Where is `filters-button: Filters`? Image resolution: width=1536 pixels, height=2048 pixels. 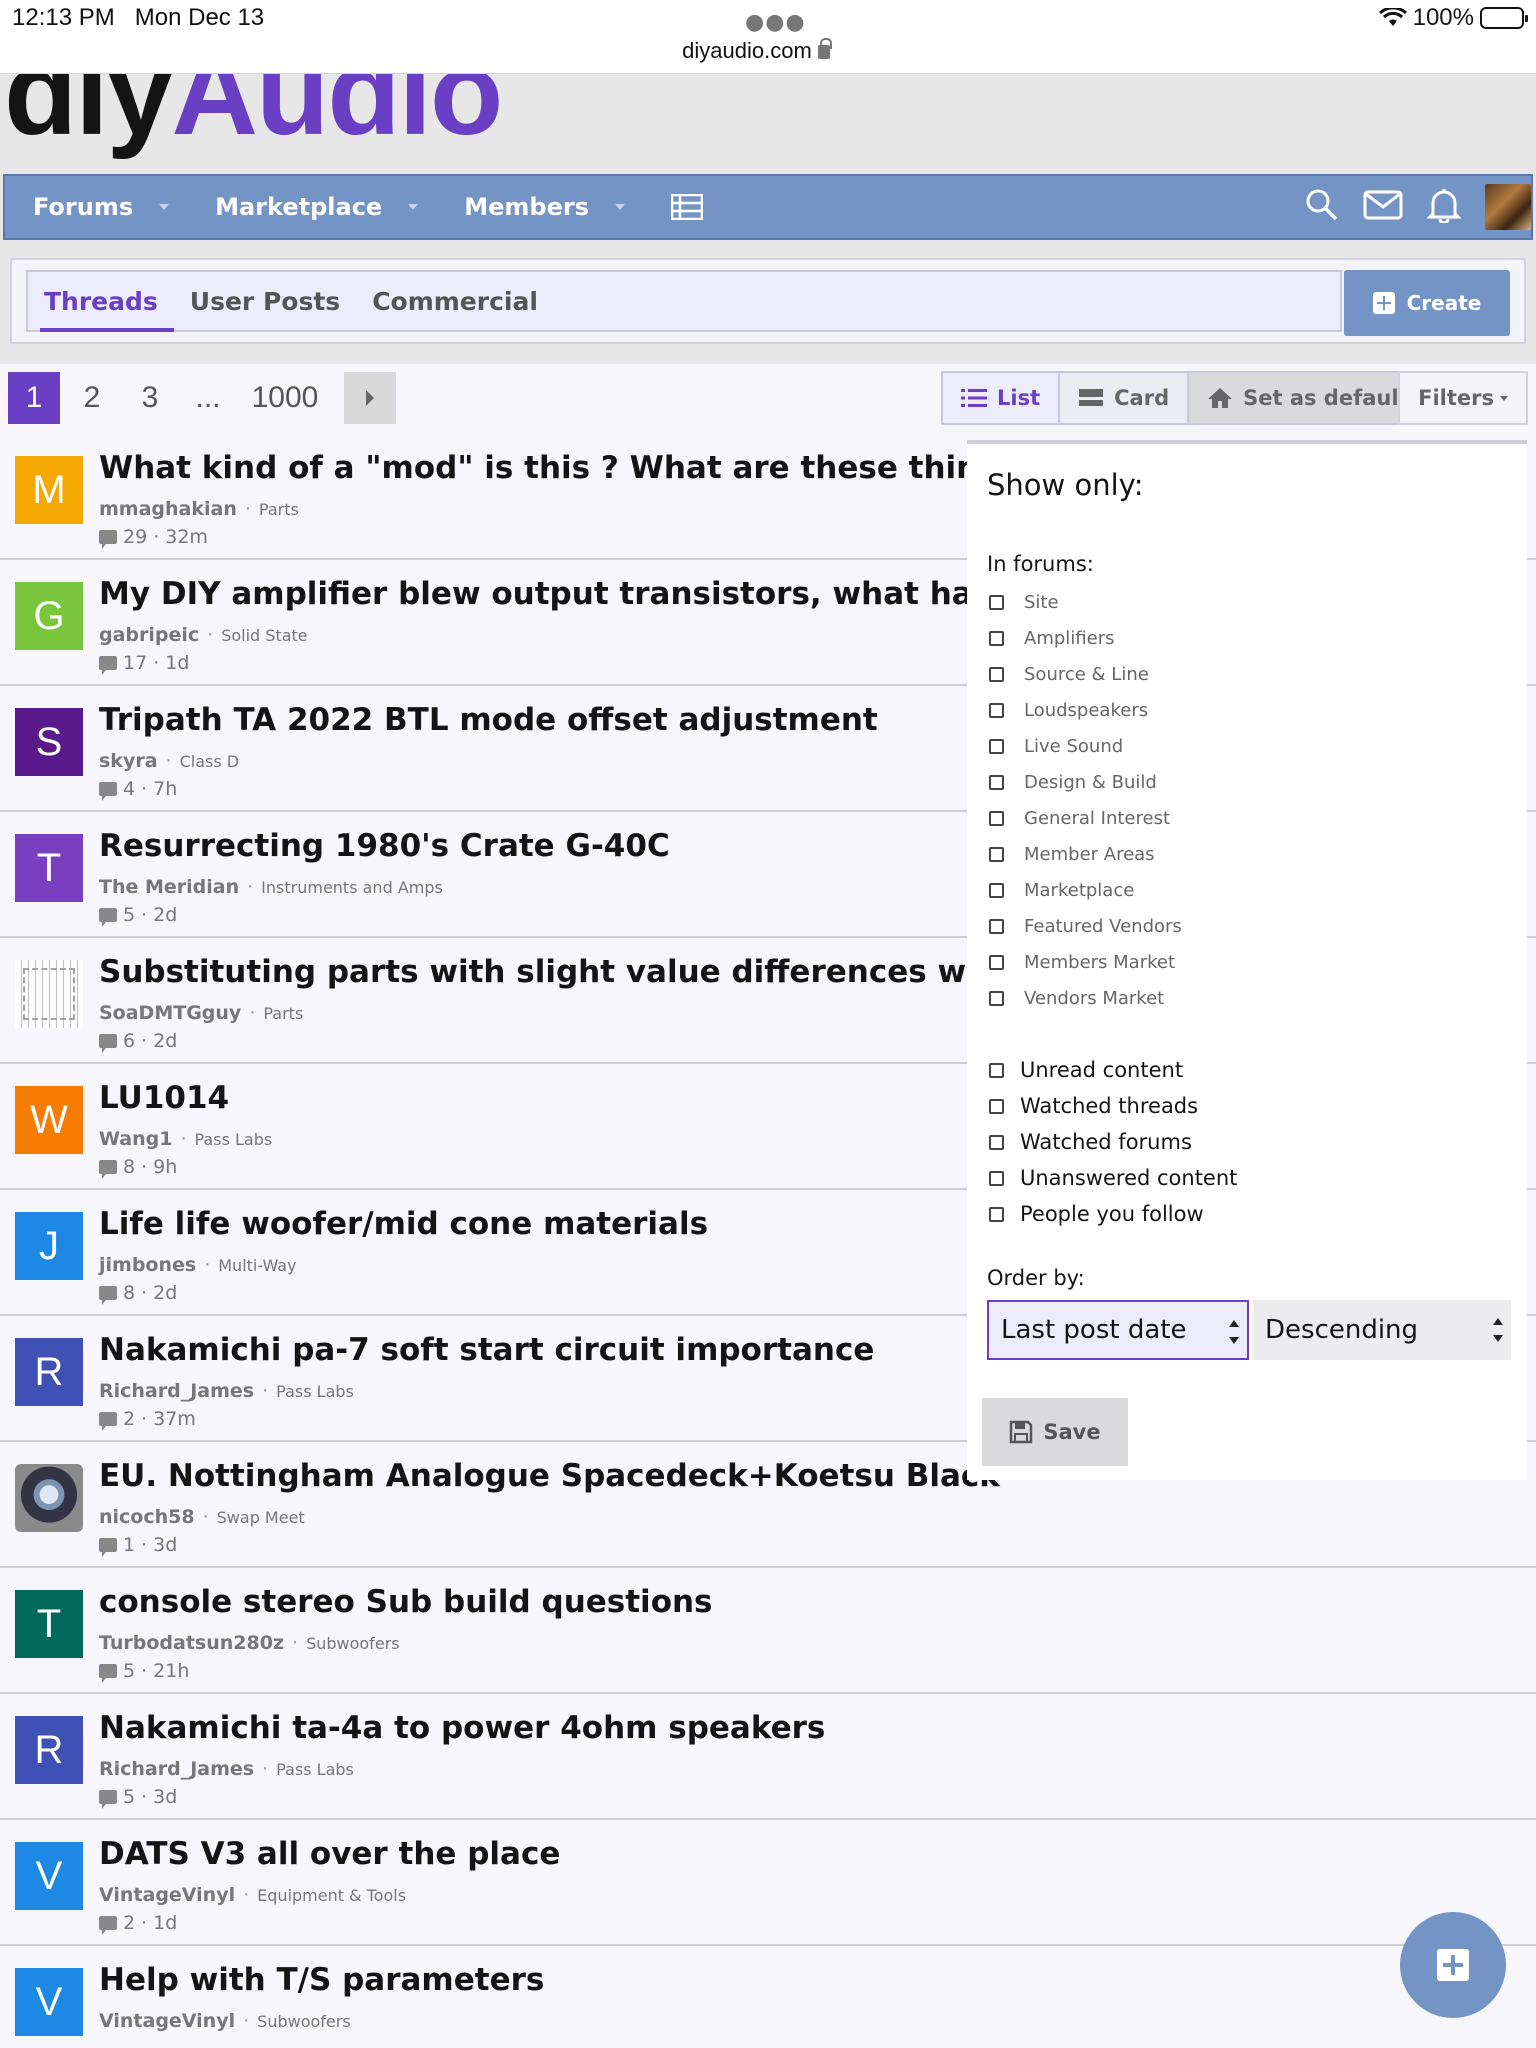
filters-button: Filters is located at coordinates (1463, 398).